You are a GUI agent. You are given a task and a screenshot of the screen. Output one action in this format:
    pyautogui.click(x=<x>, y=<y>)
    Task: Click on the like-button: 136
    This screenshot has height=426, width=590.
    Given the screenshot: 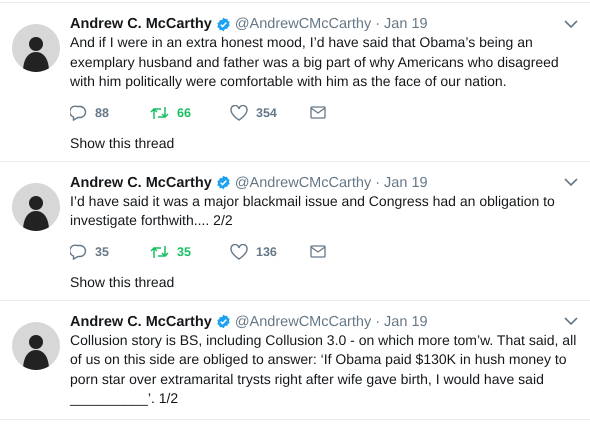 What is the action you would take?
    pyautogui.click(x=270, y=252)
    